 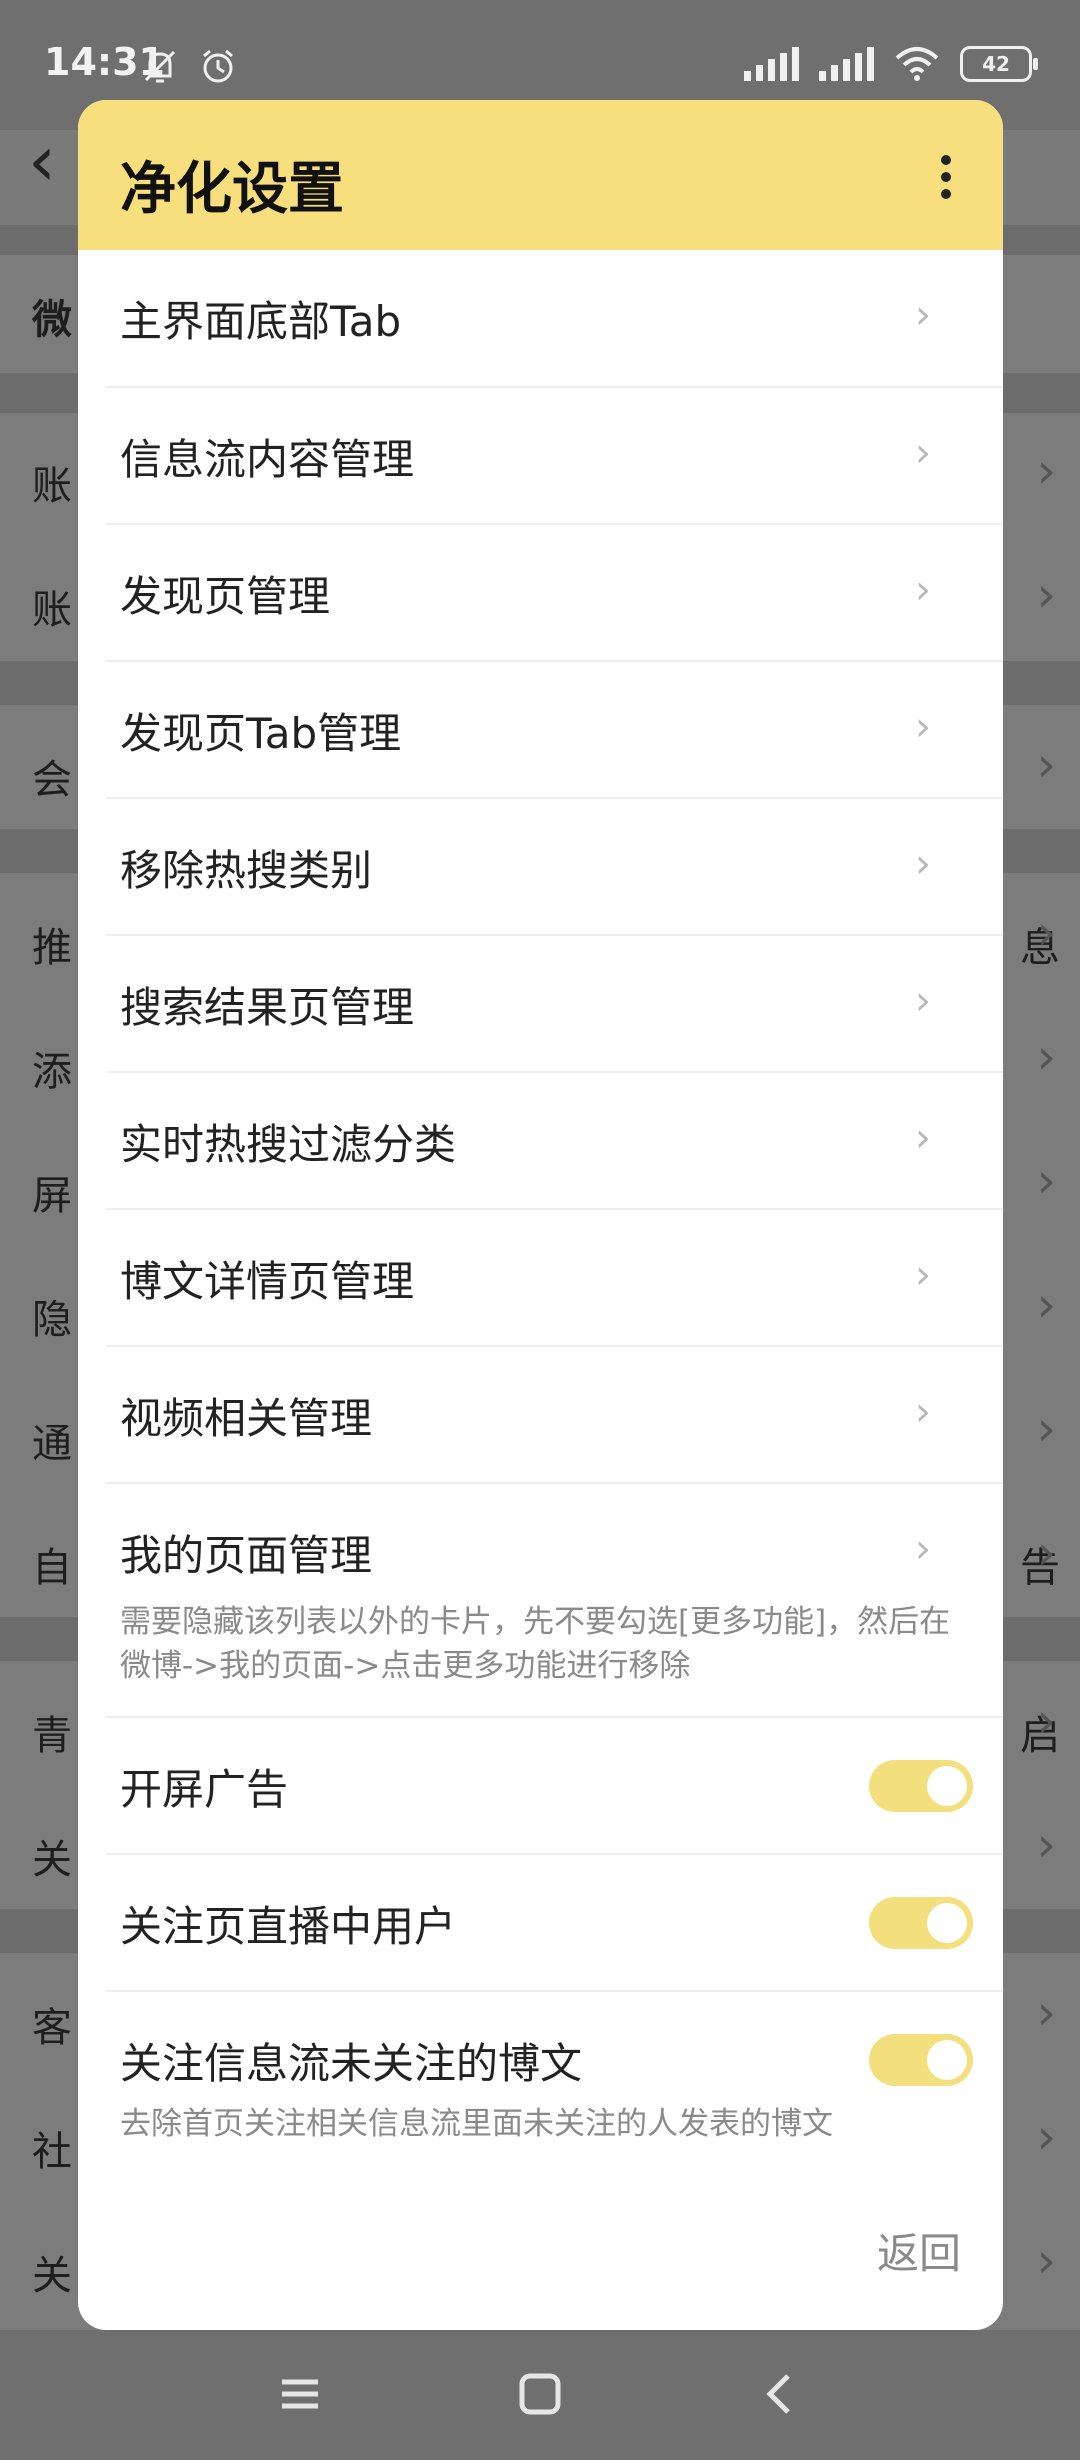 What do you see at coordinates (540, 1415) in the screenshot?
I see `menu-item-video: 视频相关管理 ›` at bounding box center [540, 1415].